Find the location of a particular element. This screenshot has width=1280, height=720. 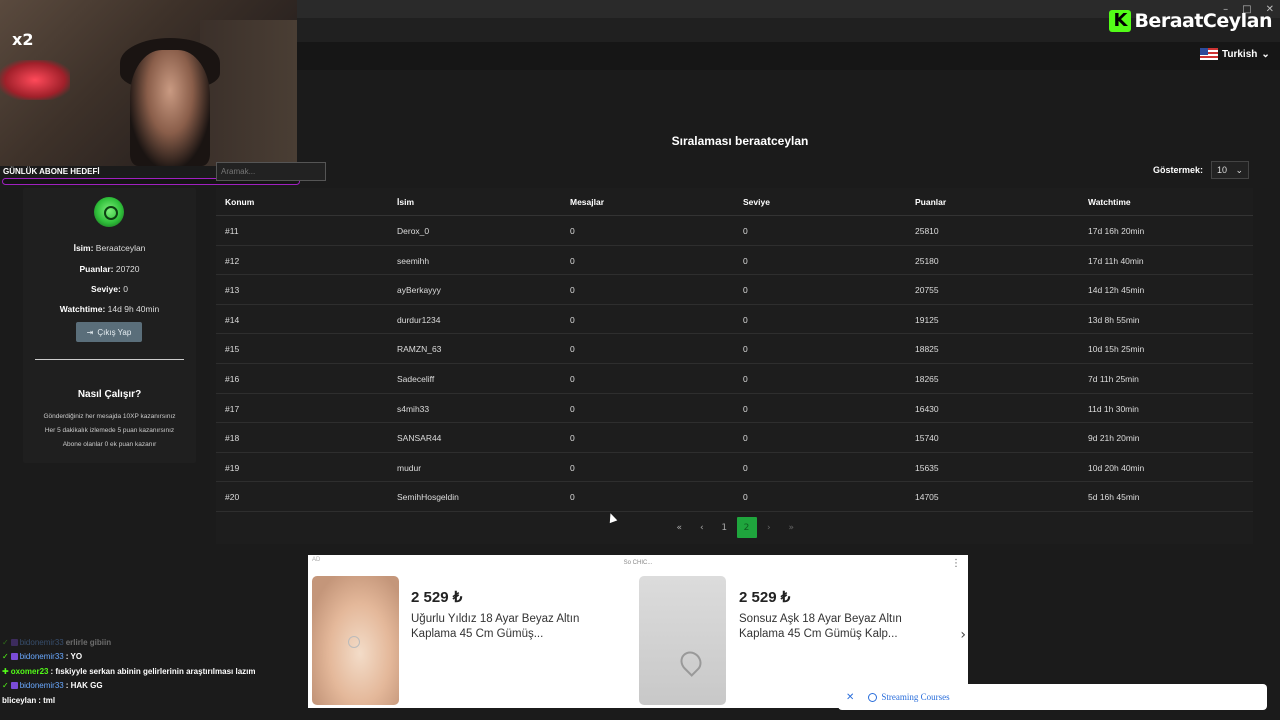

profile-name: İsim: Beraatceylan is located at coordinates (109, 248).